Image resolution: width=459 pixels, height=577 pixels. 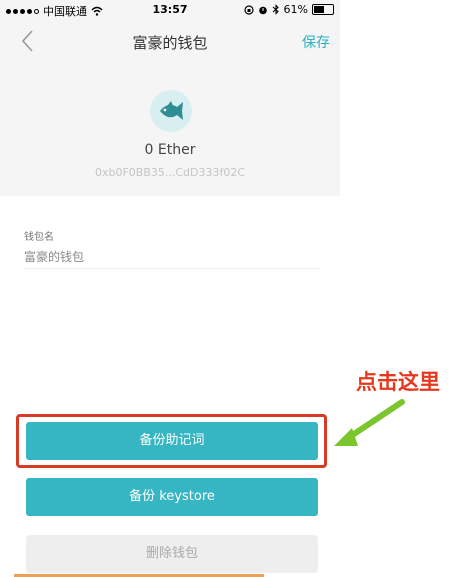 I want to click on save-button: 保存, so click(x=316, y=42).